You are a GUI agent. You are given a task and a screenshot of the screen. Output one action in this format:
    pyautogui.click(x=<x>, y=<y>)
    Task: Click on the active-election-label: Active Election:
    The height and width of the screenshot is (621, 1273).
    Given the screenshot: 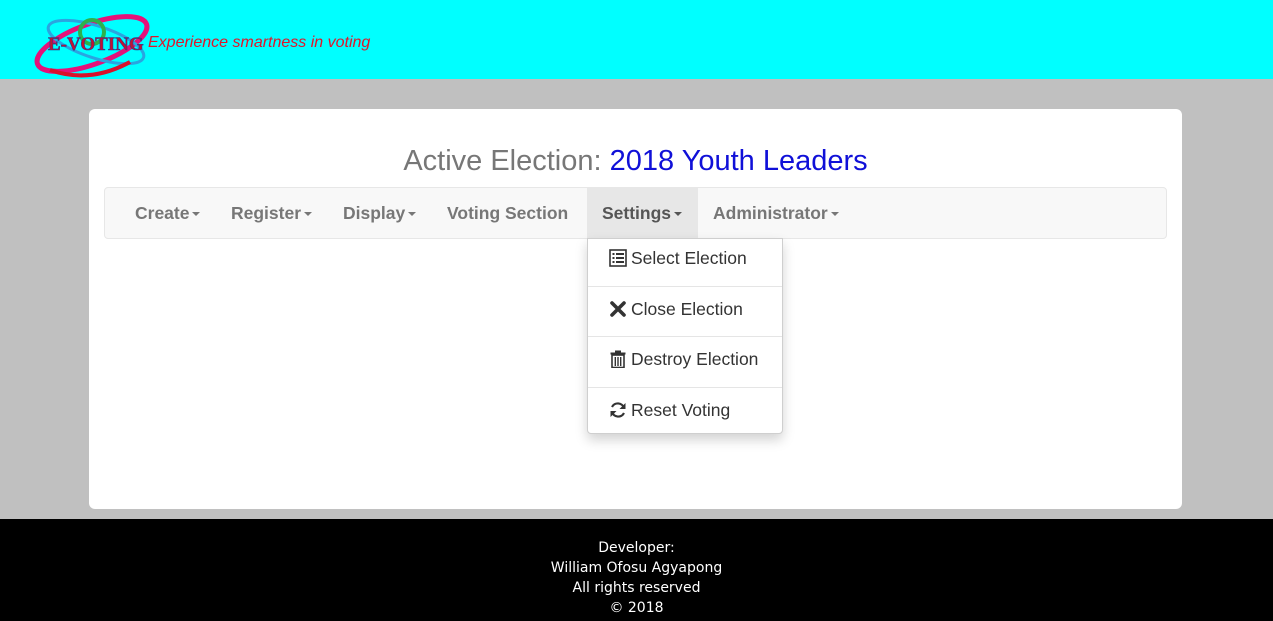 What is the action you would take?
    pyautogui.click(x=502, y=161)
    